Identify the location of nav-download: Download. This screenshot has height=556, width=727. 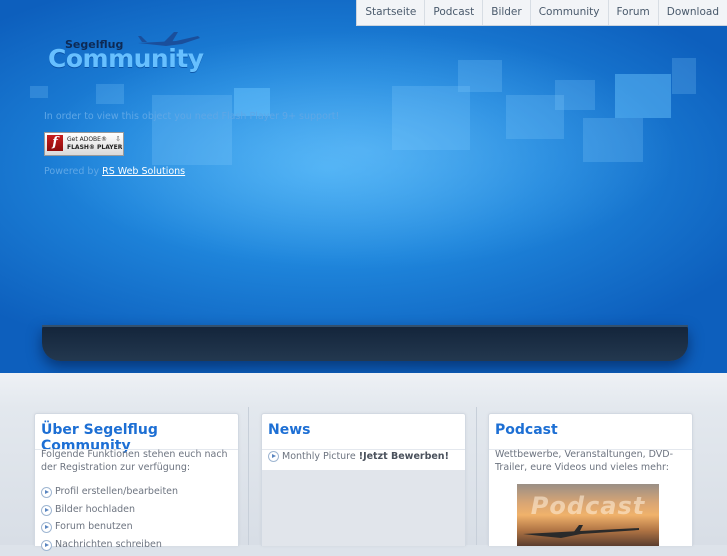
(693, 12).